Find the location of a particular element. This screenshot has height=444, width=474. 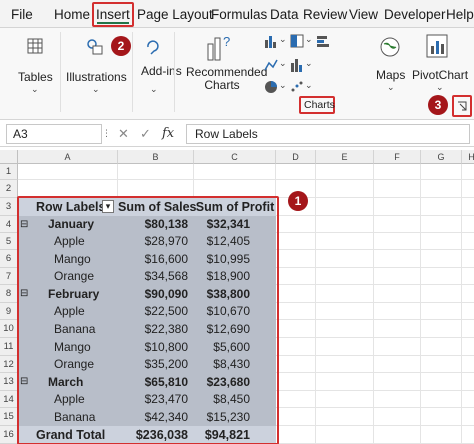

recommended-charts-button: ? Recommended Charts is located at coordinates (224, 63).